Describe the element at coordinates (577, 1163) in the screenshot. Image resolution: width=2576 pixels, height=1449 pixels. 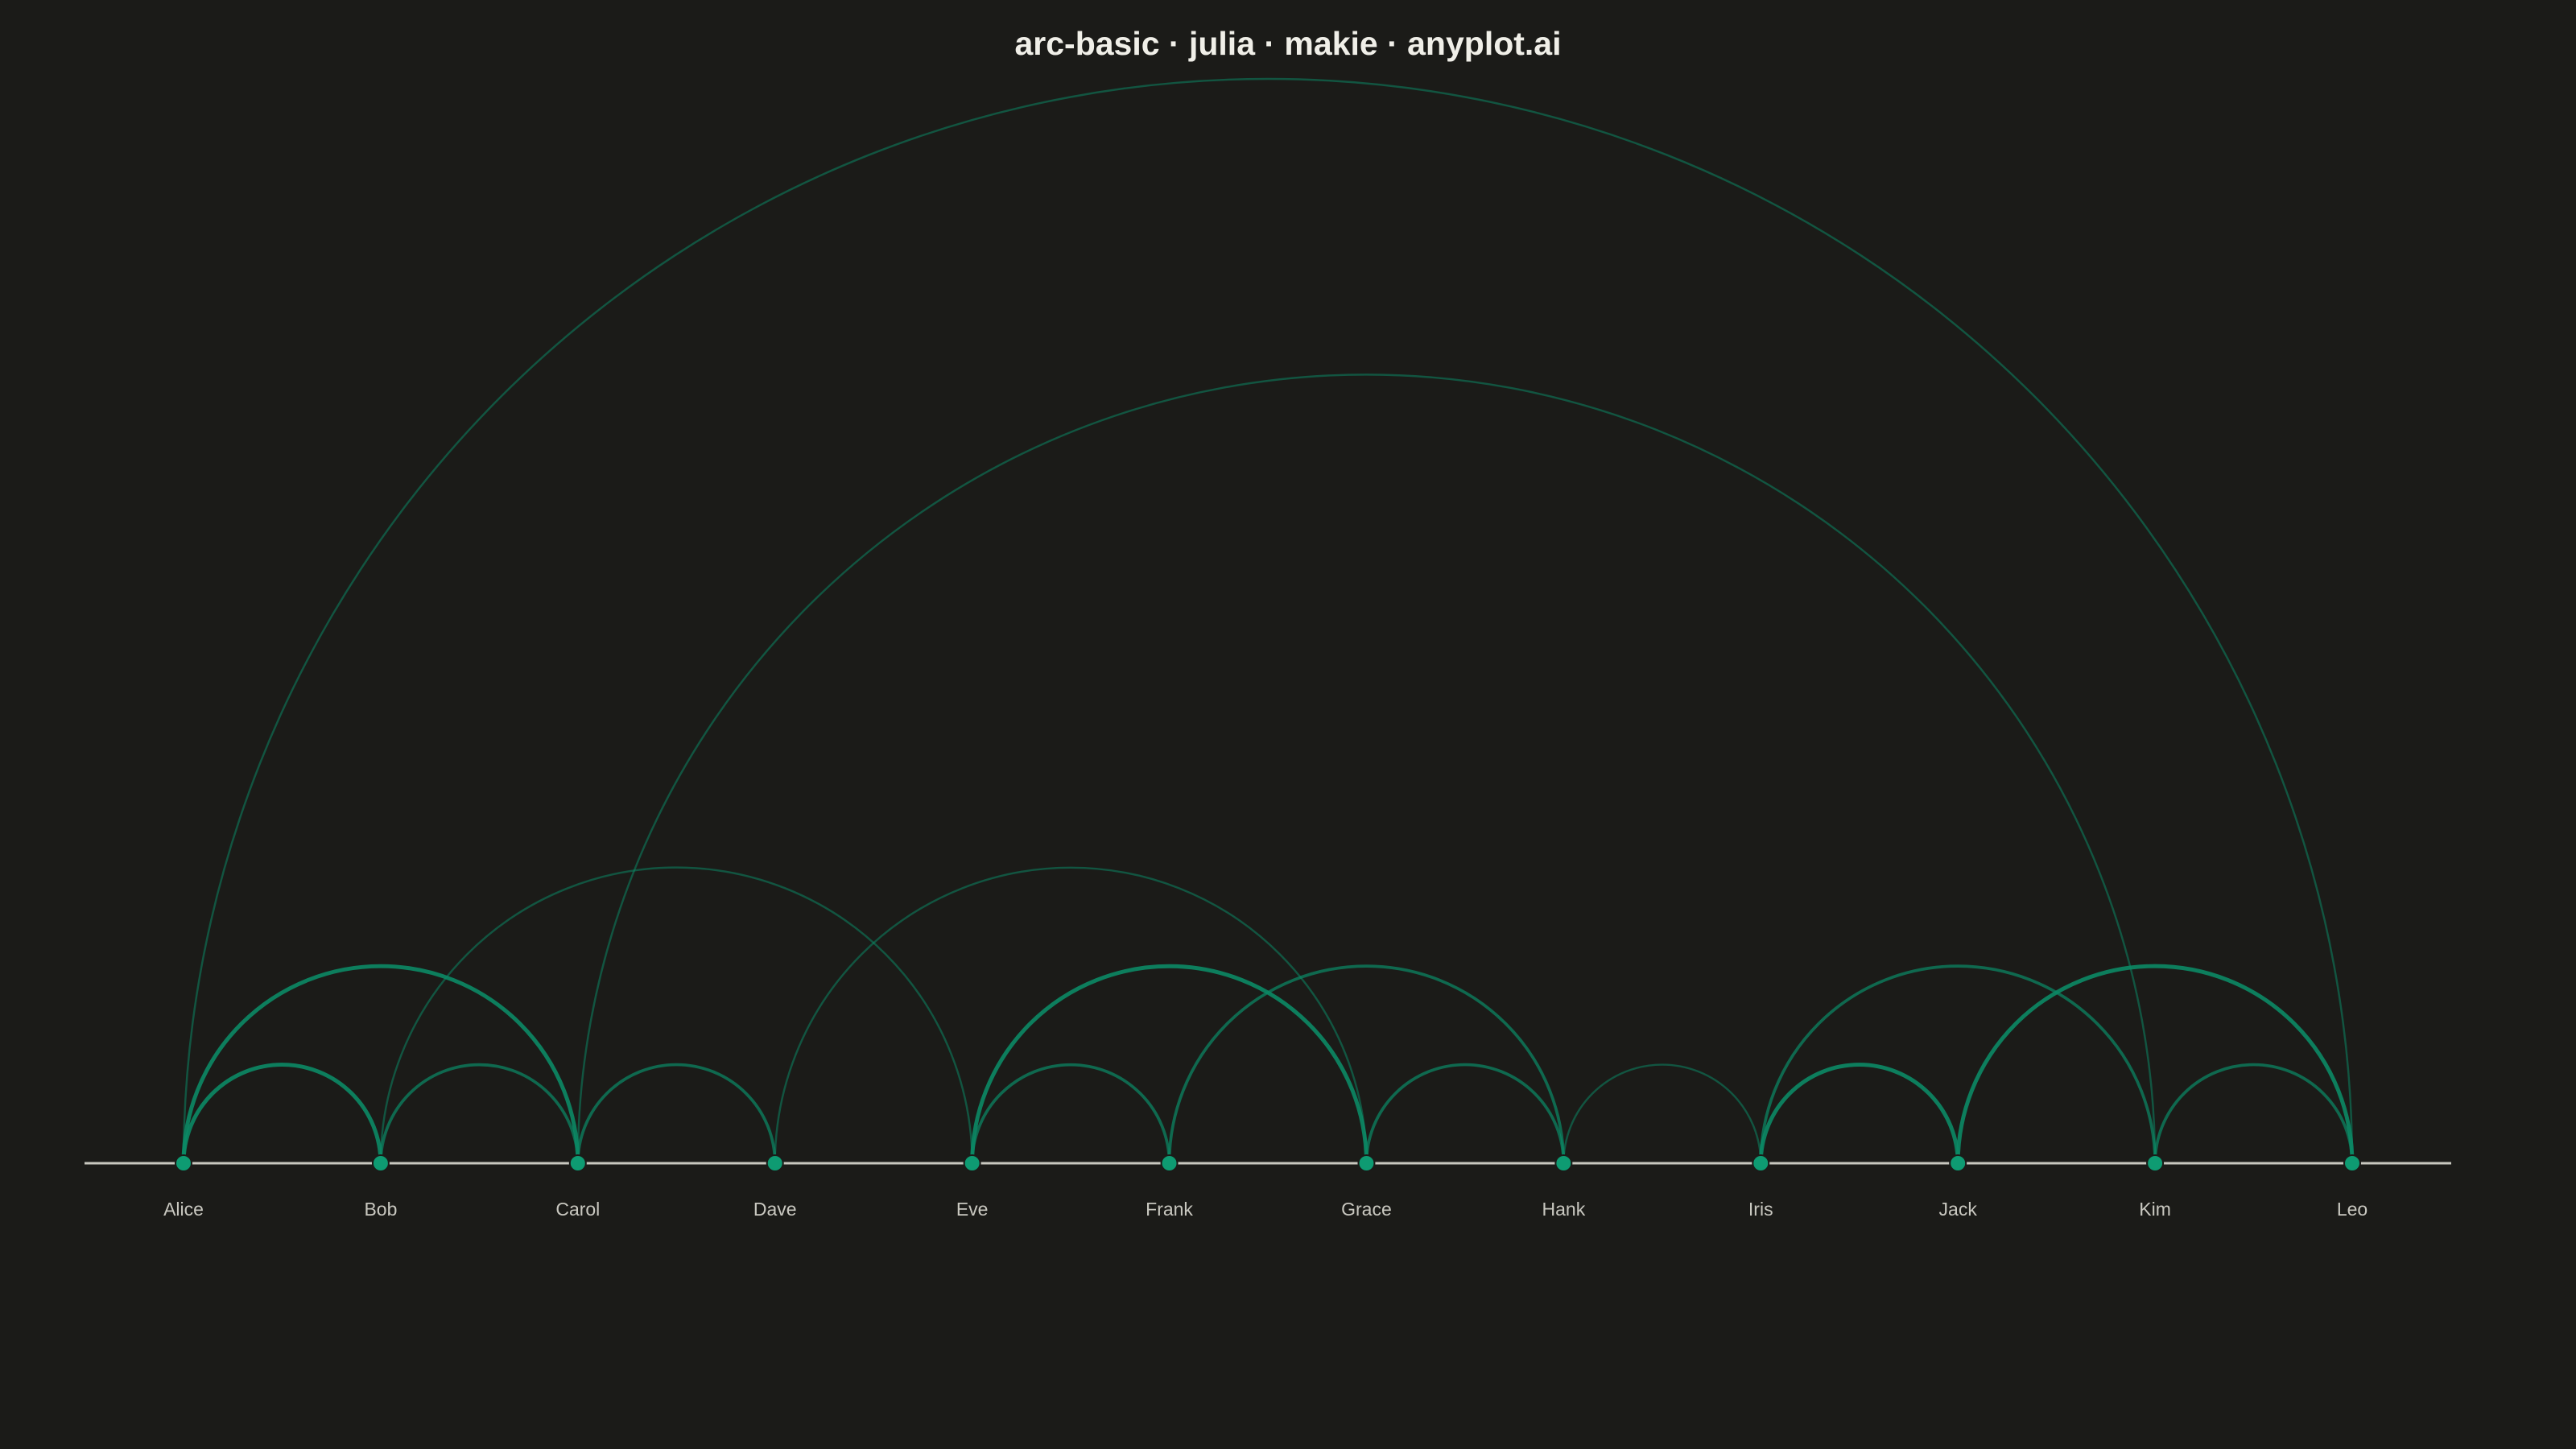
I see `node-carol` at that location.